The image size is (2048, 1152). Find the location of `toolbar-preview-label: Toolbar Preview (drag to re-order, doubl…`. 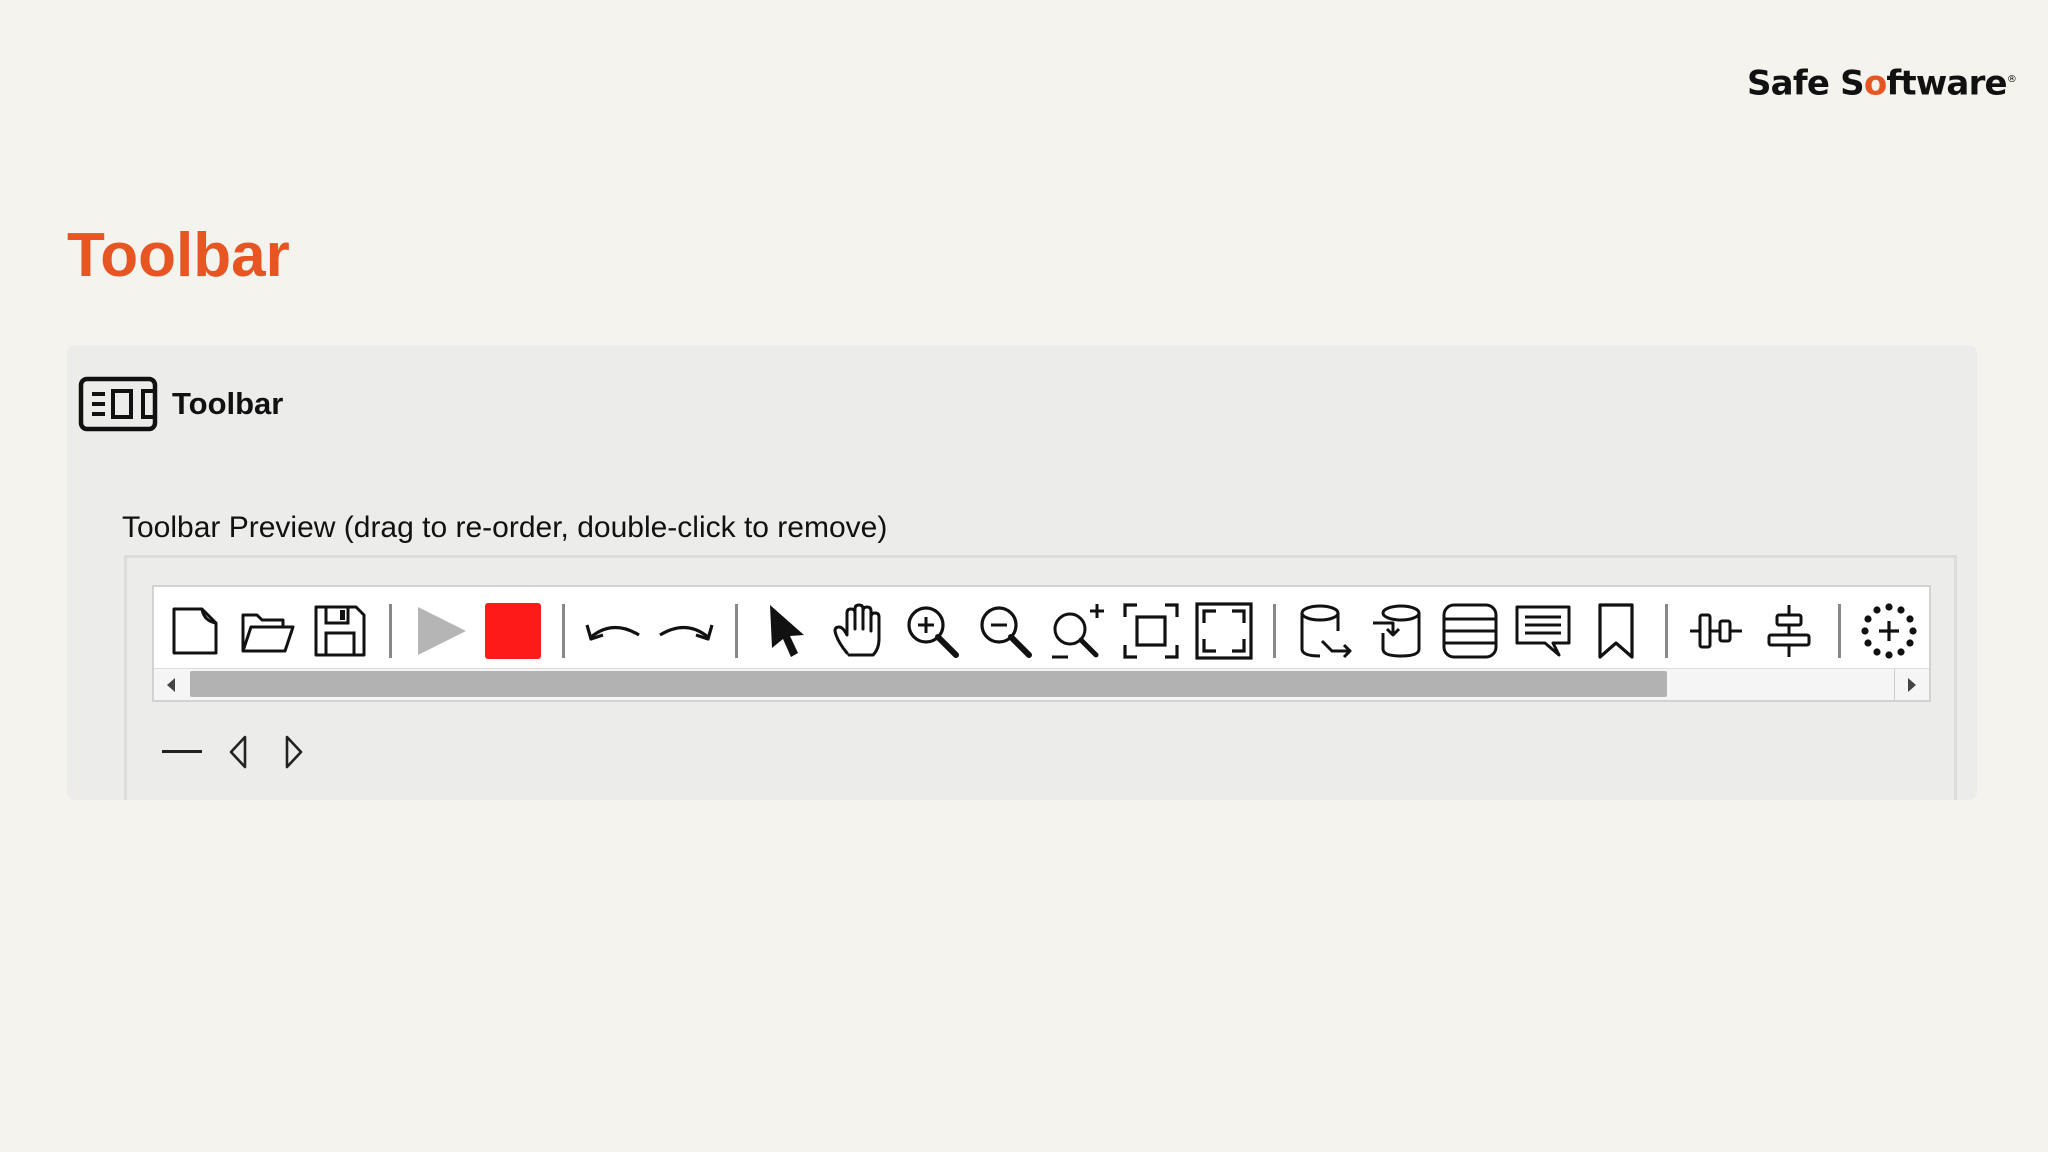

toolbar-preview-label: Toolbar Preview (drag to re-order, doubl… is located at coordinates (505, 527).